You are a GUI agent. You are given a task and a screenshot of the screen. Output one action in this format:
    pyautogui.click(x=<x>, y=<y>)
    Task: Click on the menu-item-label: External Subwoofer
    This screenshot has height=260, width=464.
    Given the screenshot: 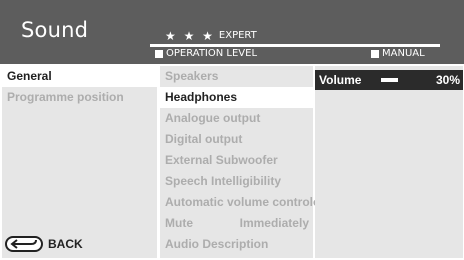 What is the action you would take?
    pyautogui.click(x=221, y=160)
    